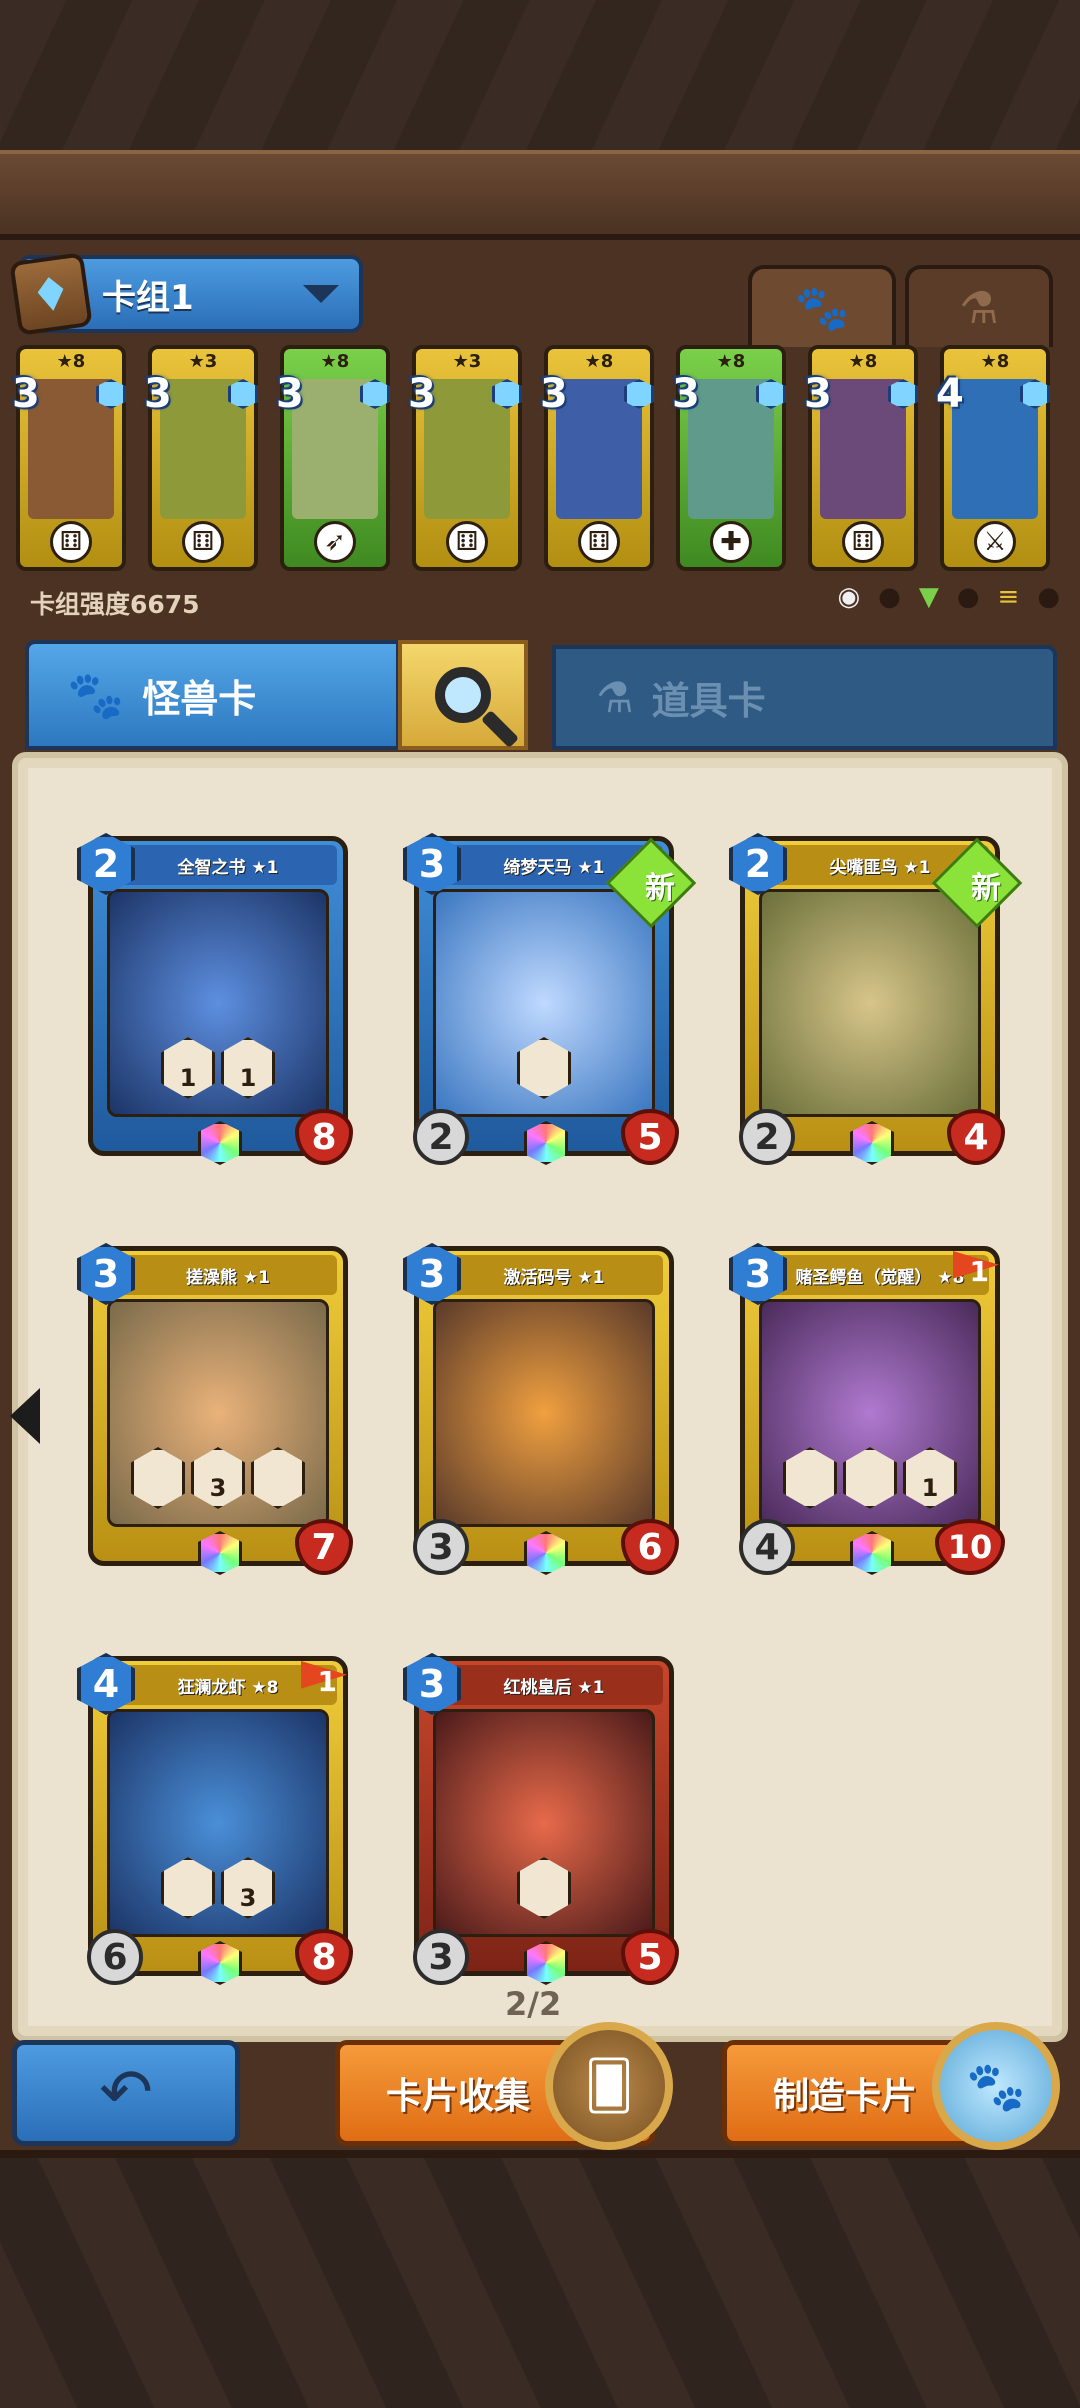 This screenshot has width=1080, height=2408. Describe the element at coordinates (804, 697) in the screenshot. I see `tab-item-cards: ⚗ 道具卡` at that location.